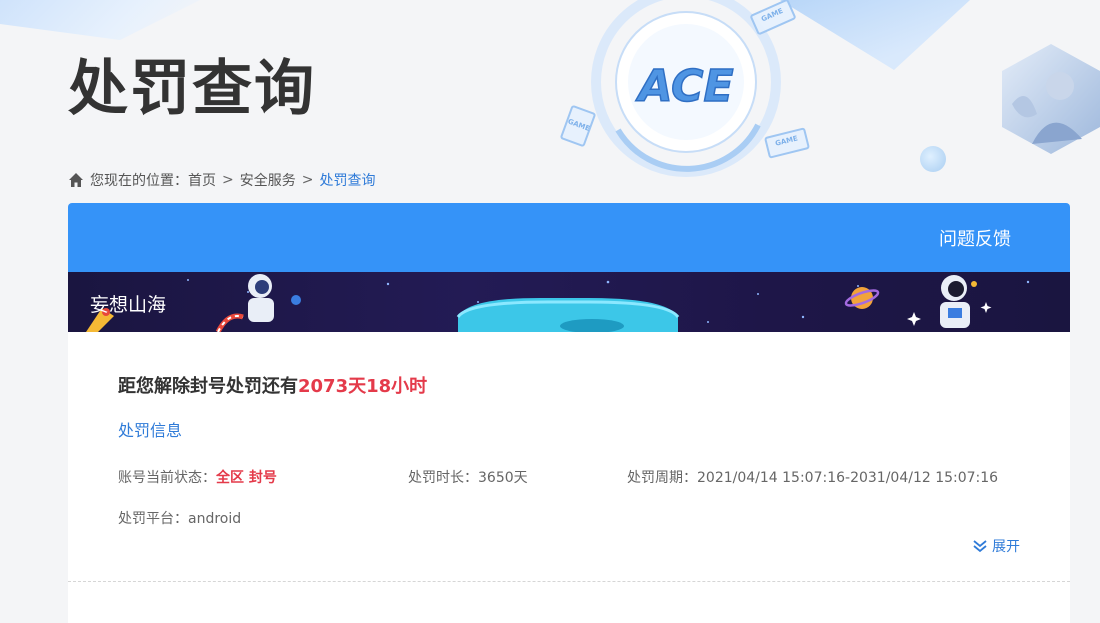 Image resolution: width=1100 pixels, height=623 pixels. I want to click on penalty-platform-value: android, so click(215, 519).